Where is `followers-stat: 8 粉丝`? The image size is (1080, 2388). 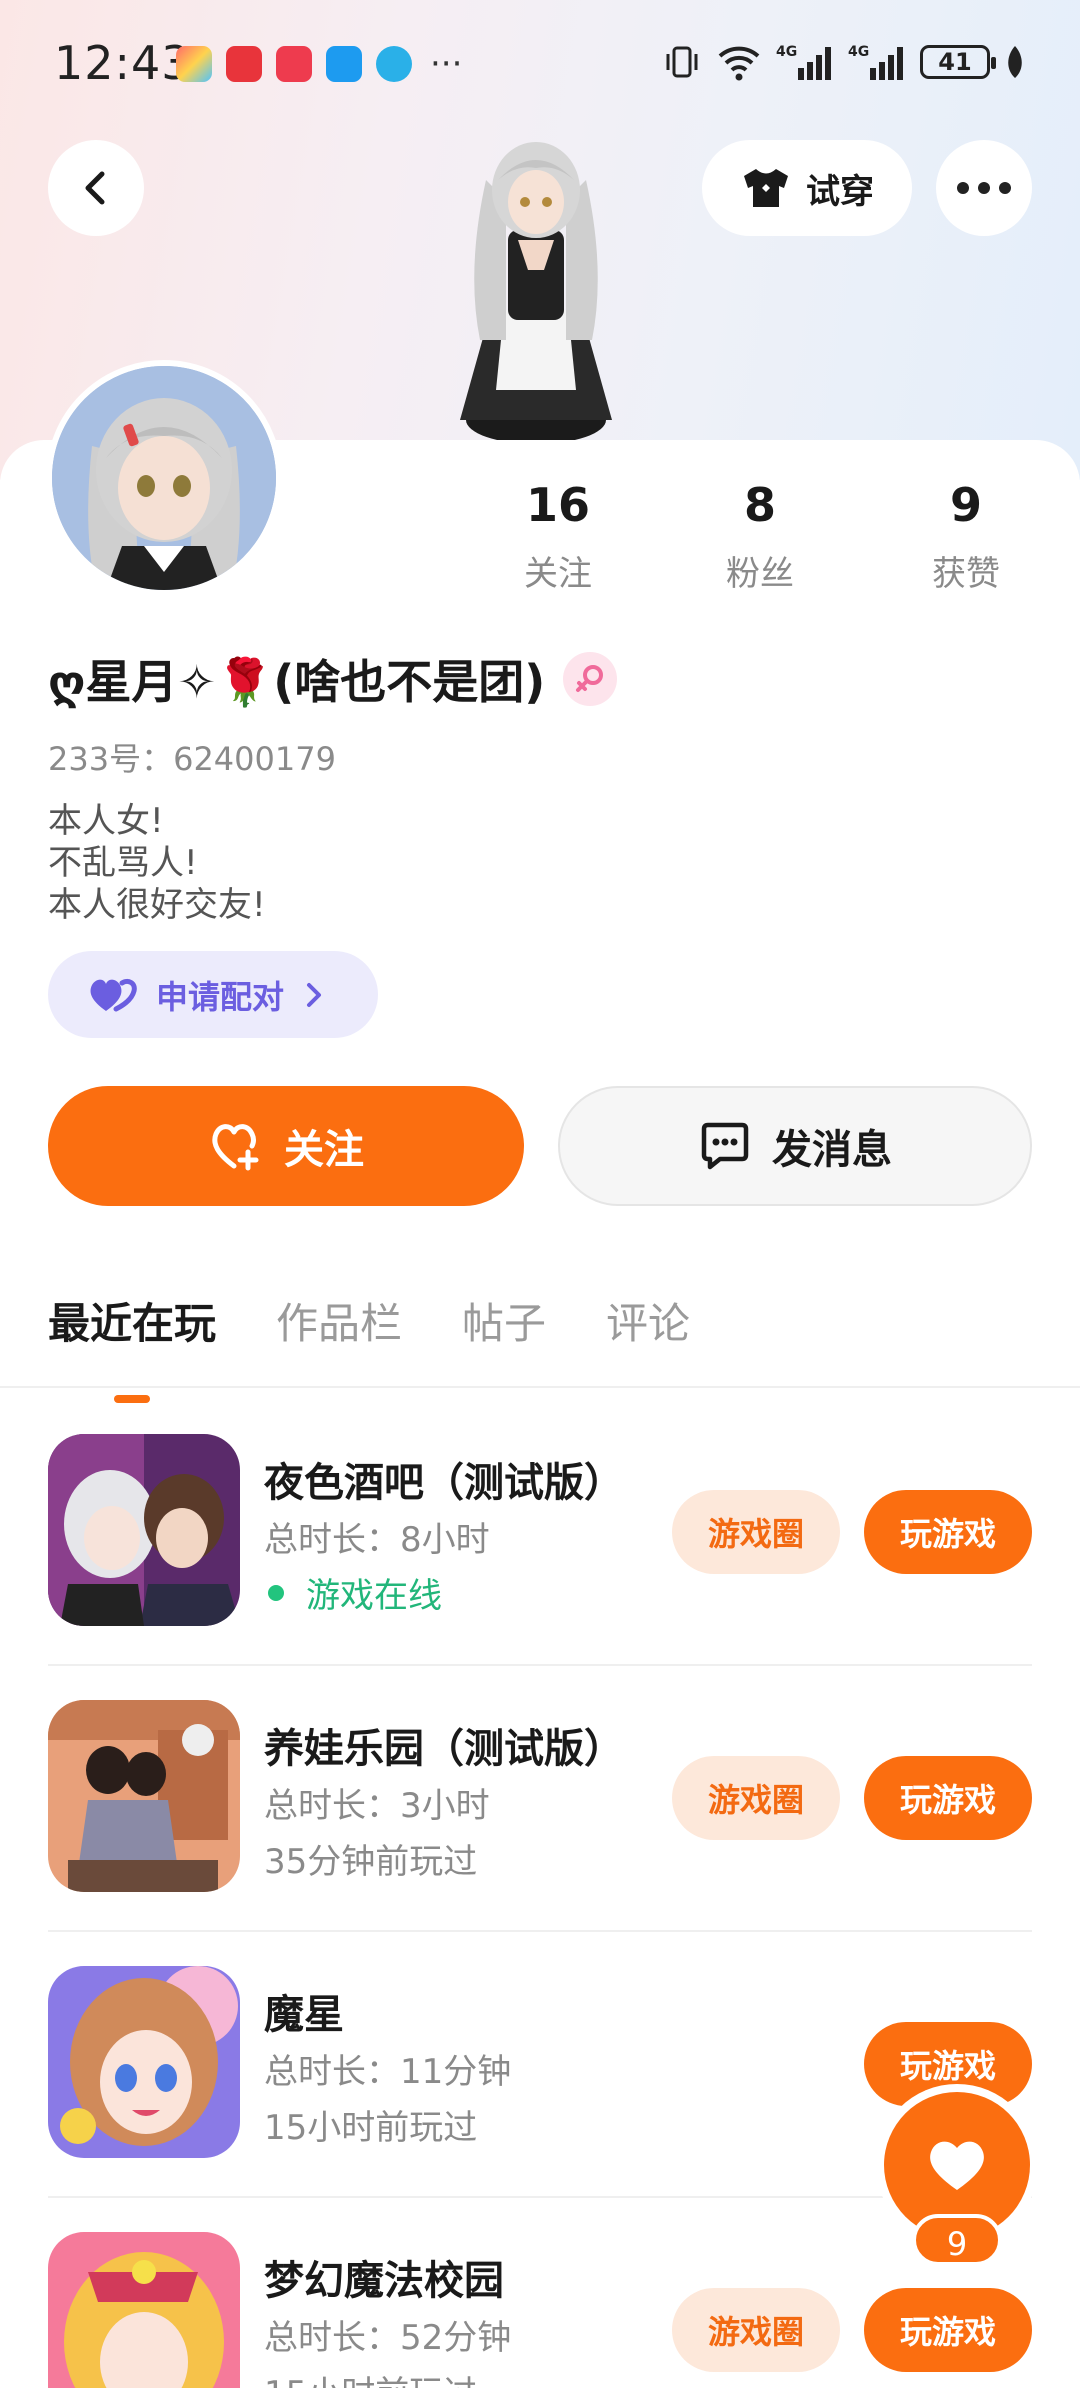 followers-stat: 8 粉丝 is located at coordinates (760, 536).